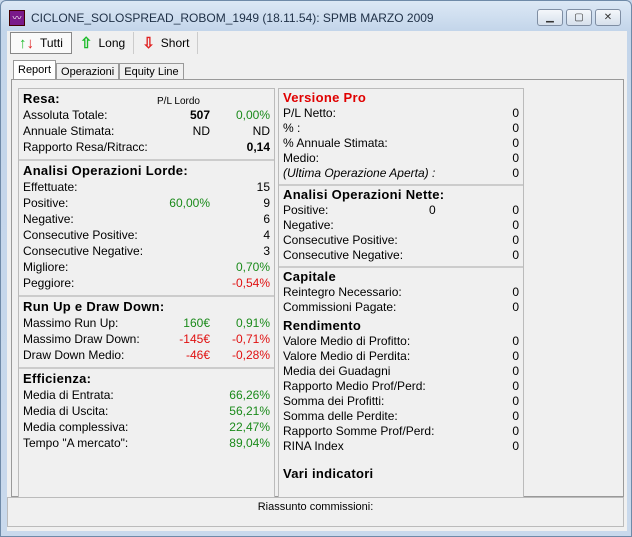 The height and width of the screenshot is (537, 632). I want to click on close-button: ✕, so click(608, 17).